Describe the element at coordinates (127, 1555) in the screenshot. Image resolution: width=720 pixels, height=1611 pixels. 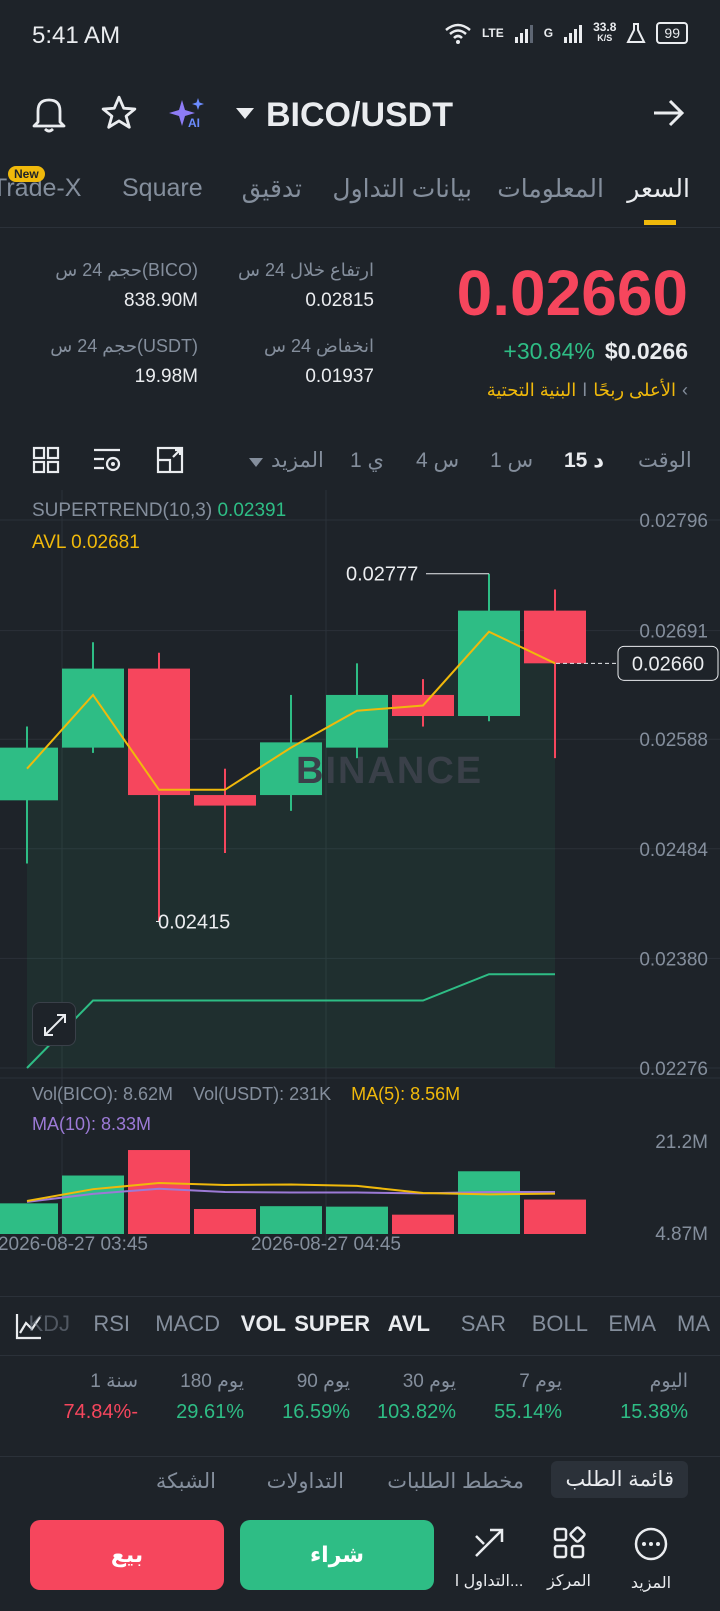
I see `sell-button: بيع` at that location.